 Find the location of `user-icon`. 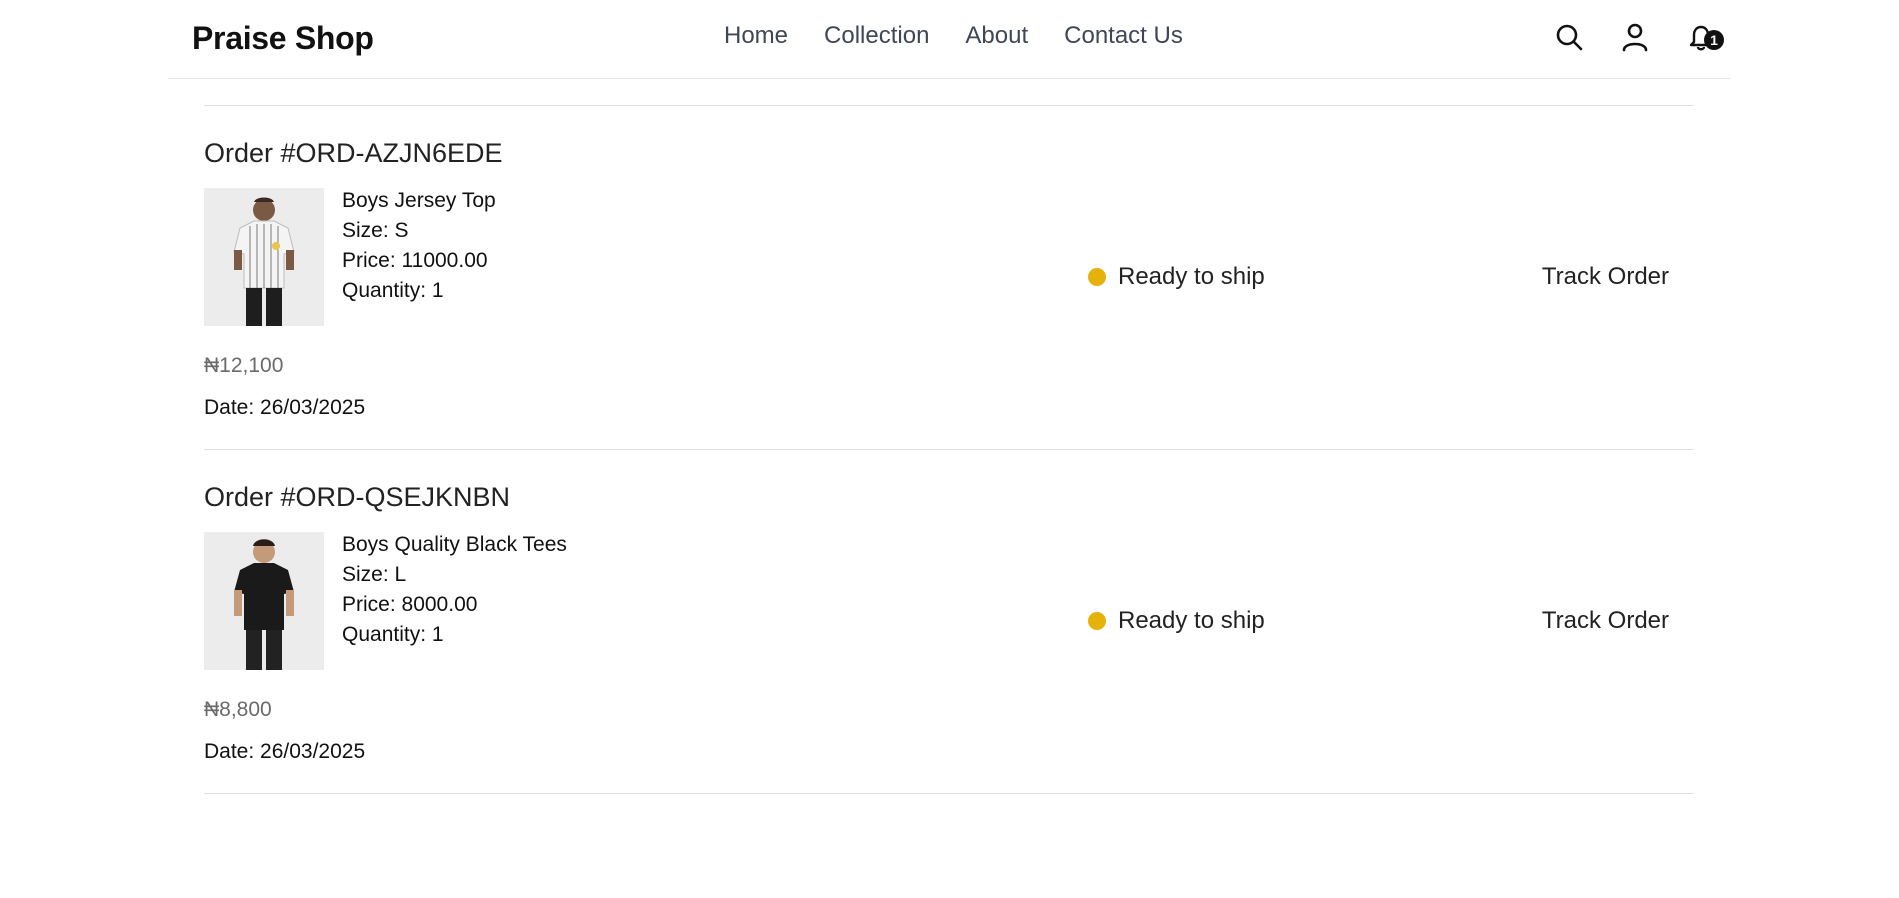

user-icon is located at coordinates (1635, 37).